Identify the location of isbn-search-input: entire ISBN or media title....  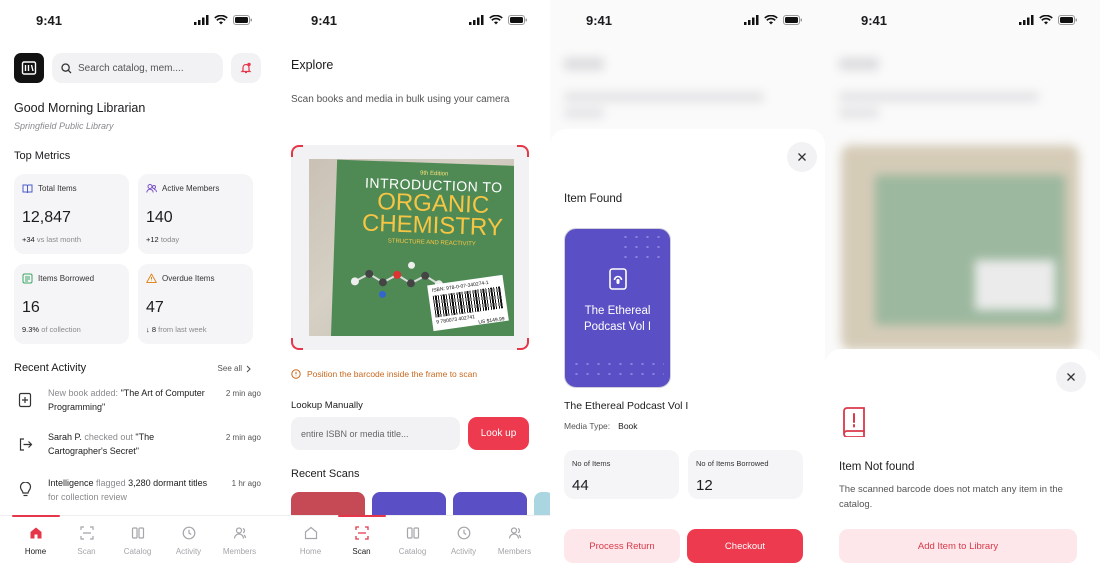
(375, 433).